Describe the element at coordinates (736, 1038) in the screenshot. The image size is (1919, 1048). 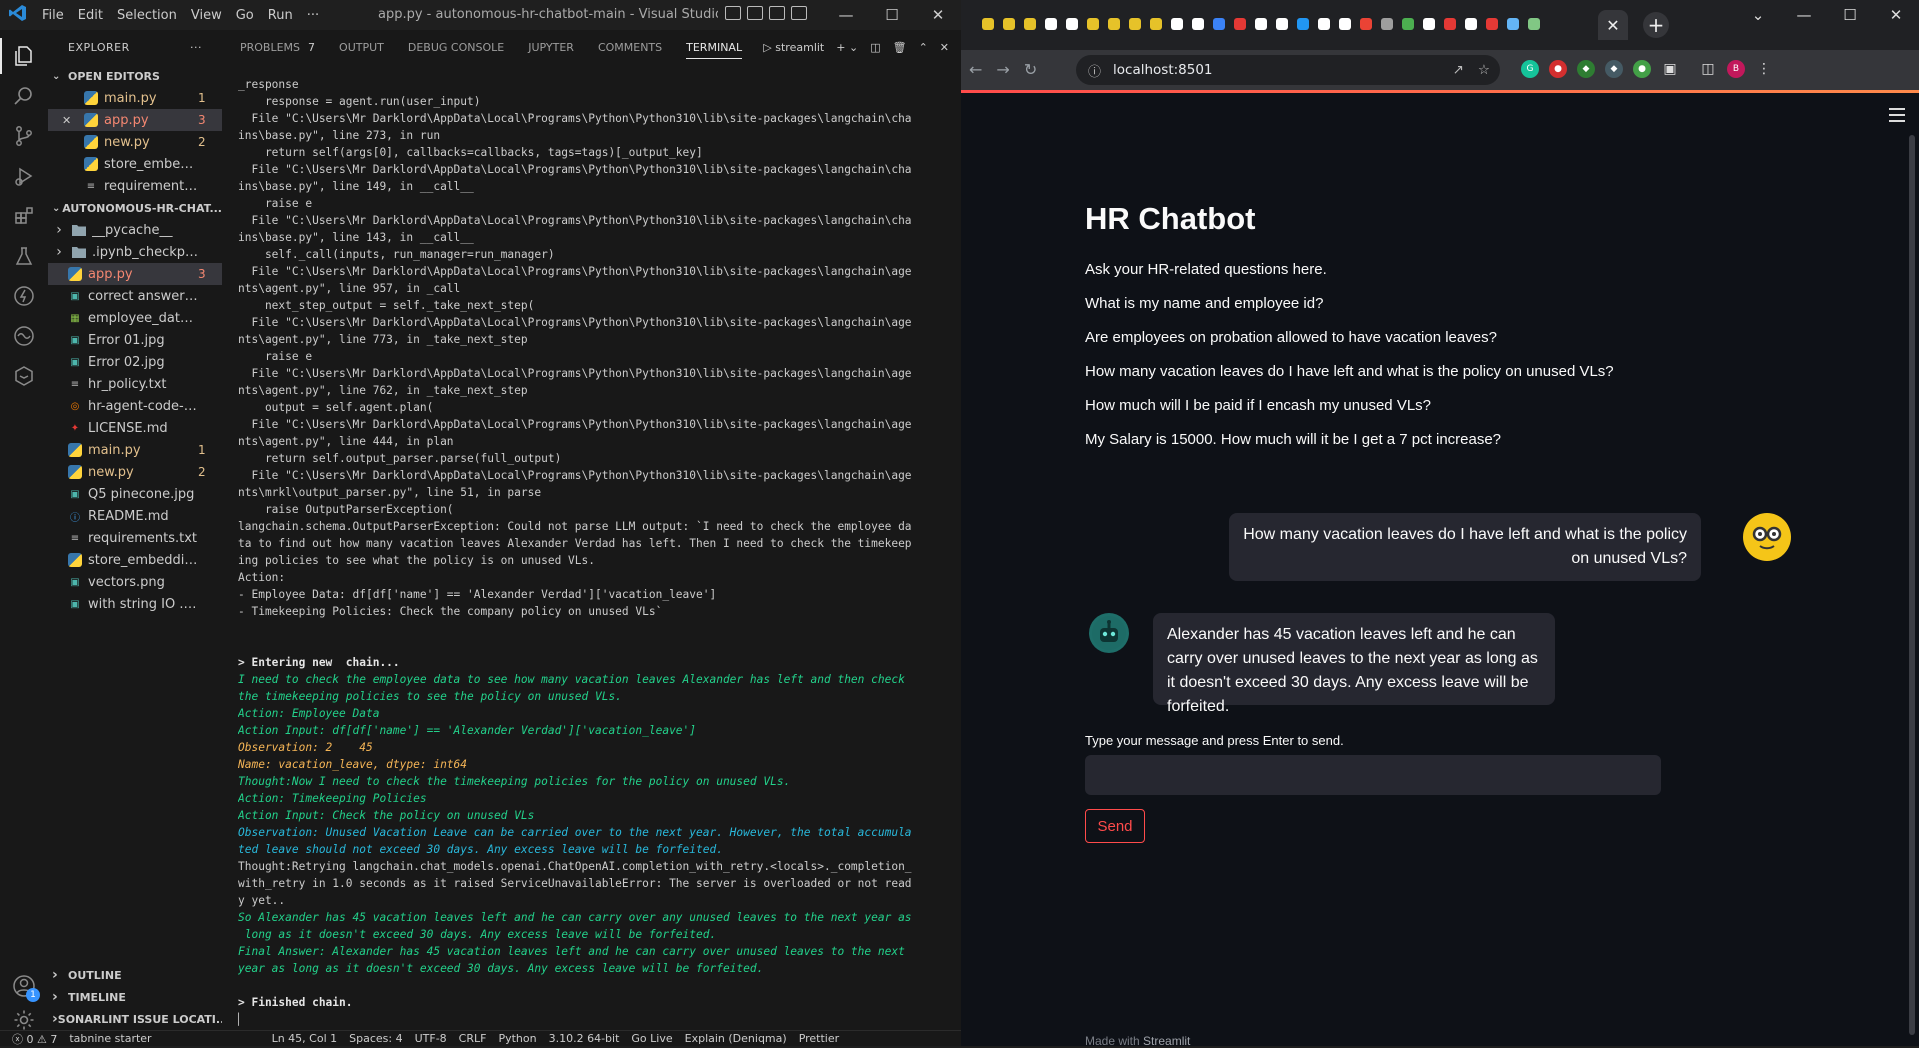
I see `explain-status: Explain (Deniqma)` at that location.